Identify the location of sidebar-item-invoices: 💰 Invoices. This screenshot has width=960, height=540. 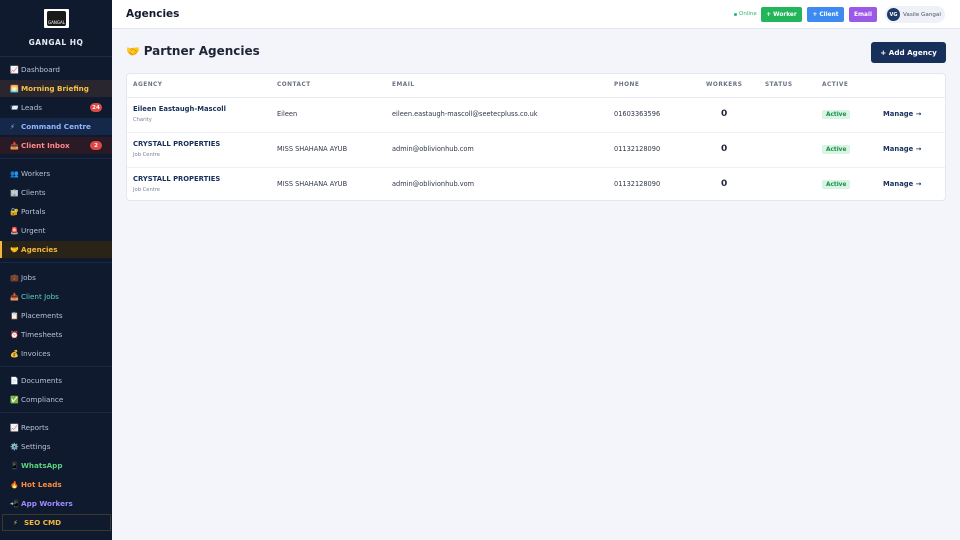
(56, 353).